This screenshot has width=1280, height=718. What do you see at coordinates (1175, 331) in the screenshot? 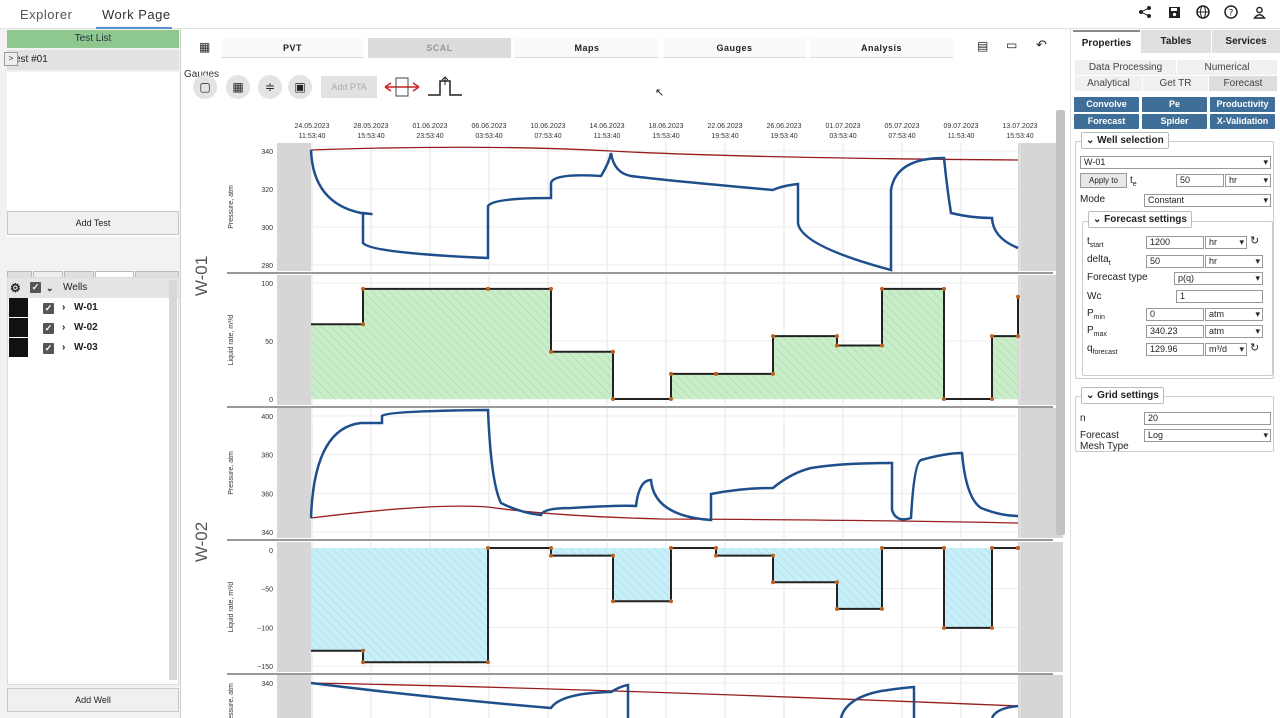
I see `pmax-input: 340.23` at bounding box center [1175, 331].